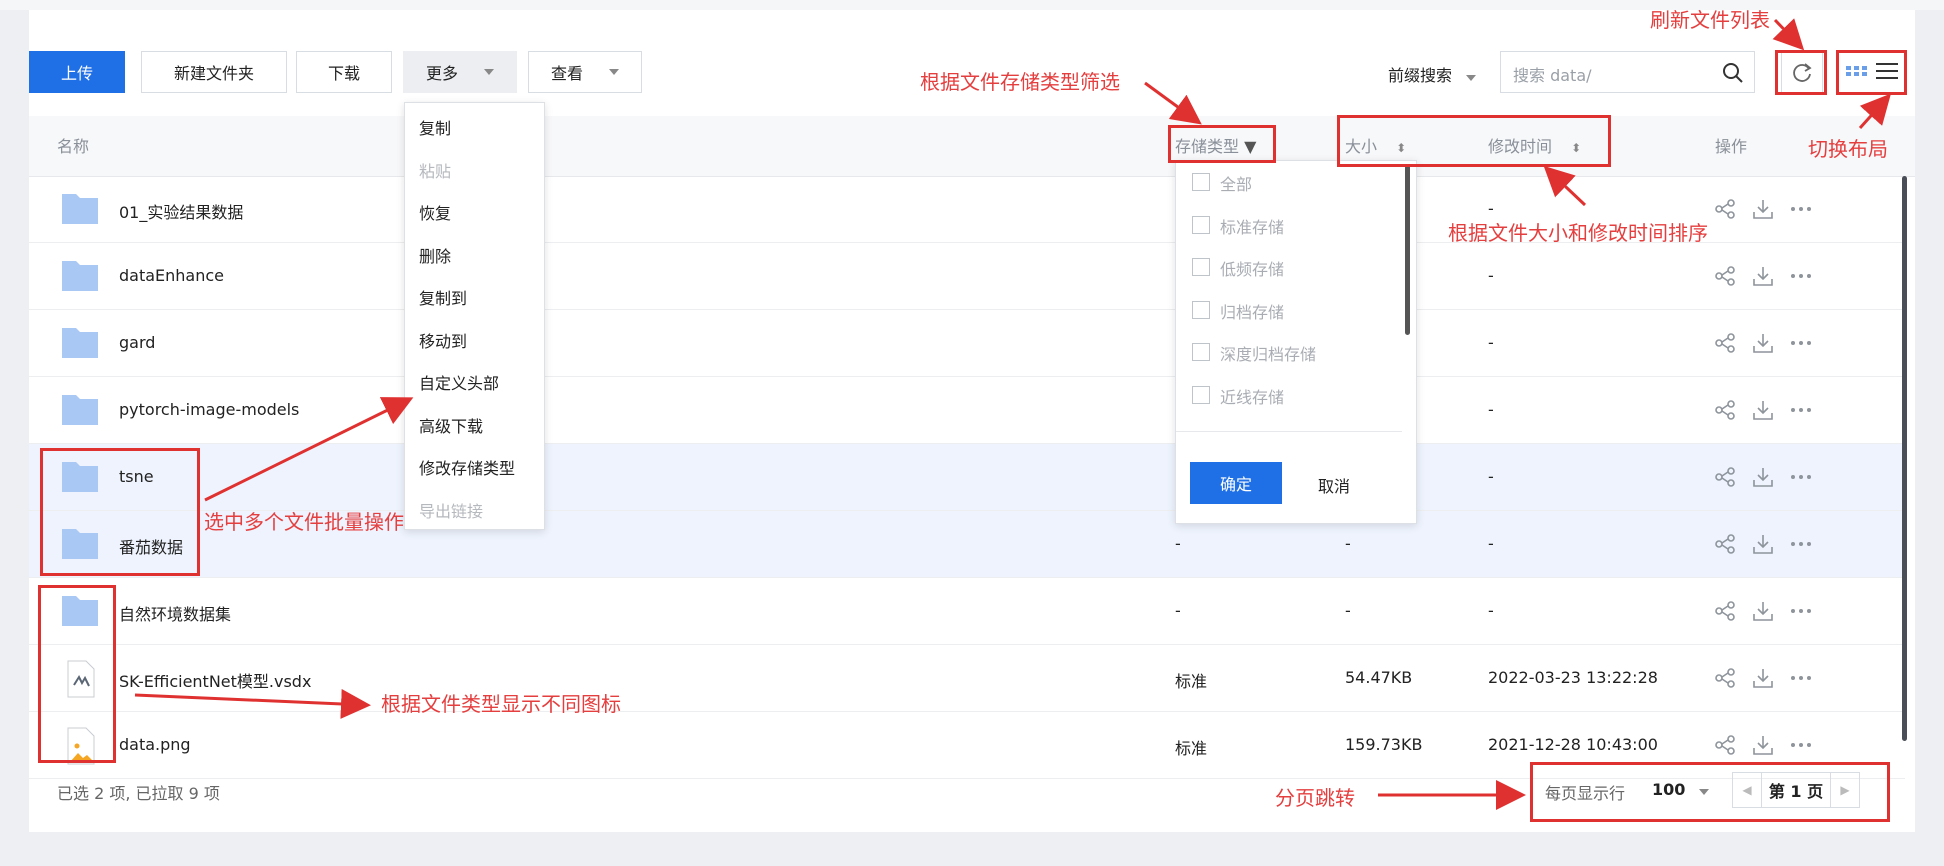  What do you see at coordinates (1315, 798) in the screenshot?
I see `annotation-paging: 分页跳转` at bounding box center [1315, 798].